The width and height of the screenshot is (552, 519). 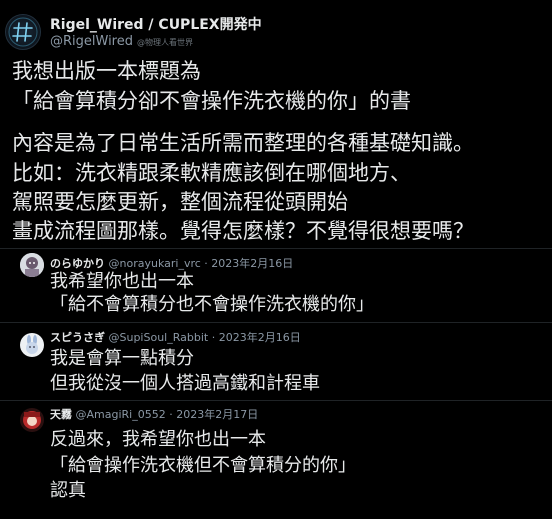 I want to click on post-line: 畫成流程圖那樣。覺得怎麼樣？不覺得很想要嗎？, so click(x=243, y=231).